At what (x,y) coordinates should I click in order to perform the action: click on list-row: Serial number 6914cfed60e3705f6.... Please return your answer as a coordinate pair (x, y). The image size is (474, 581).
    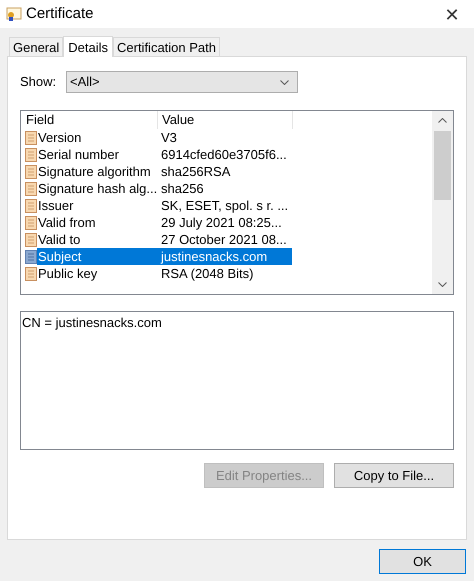
    Looking at the image, I should click on (164, 154).